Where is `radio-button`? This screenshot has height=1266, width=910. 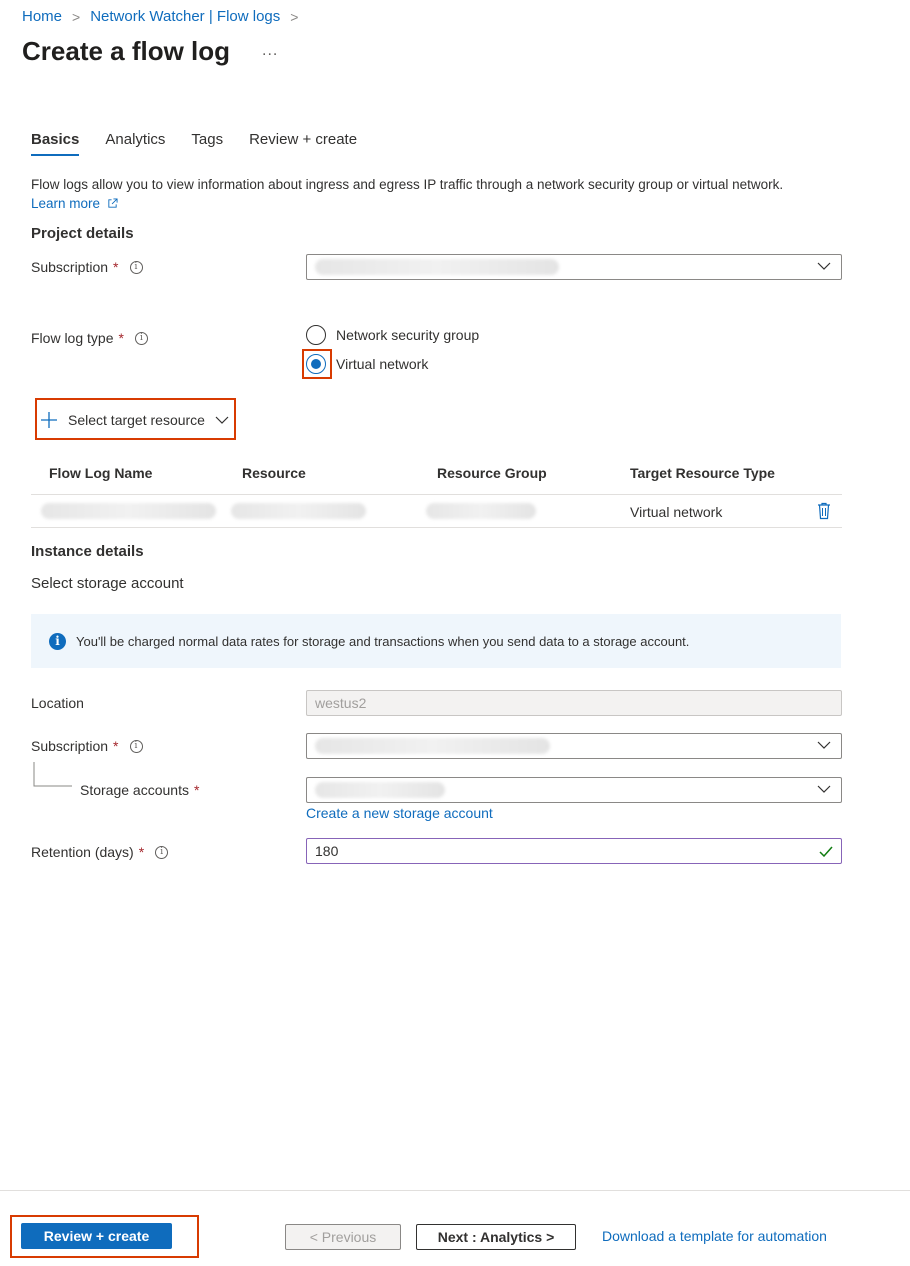
radio-button is located at coordinates (316, 335).